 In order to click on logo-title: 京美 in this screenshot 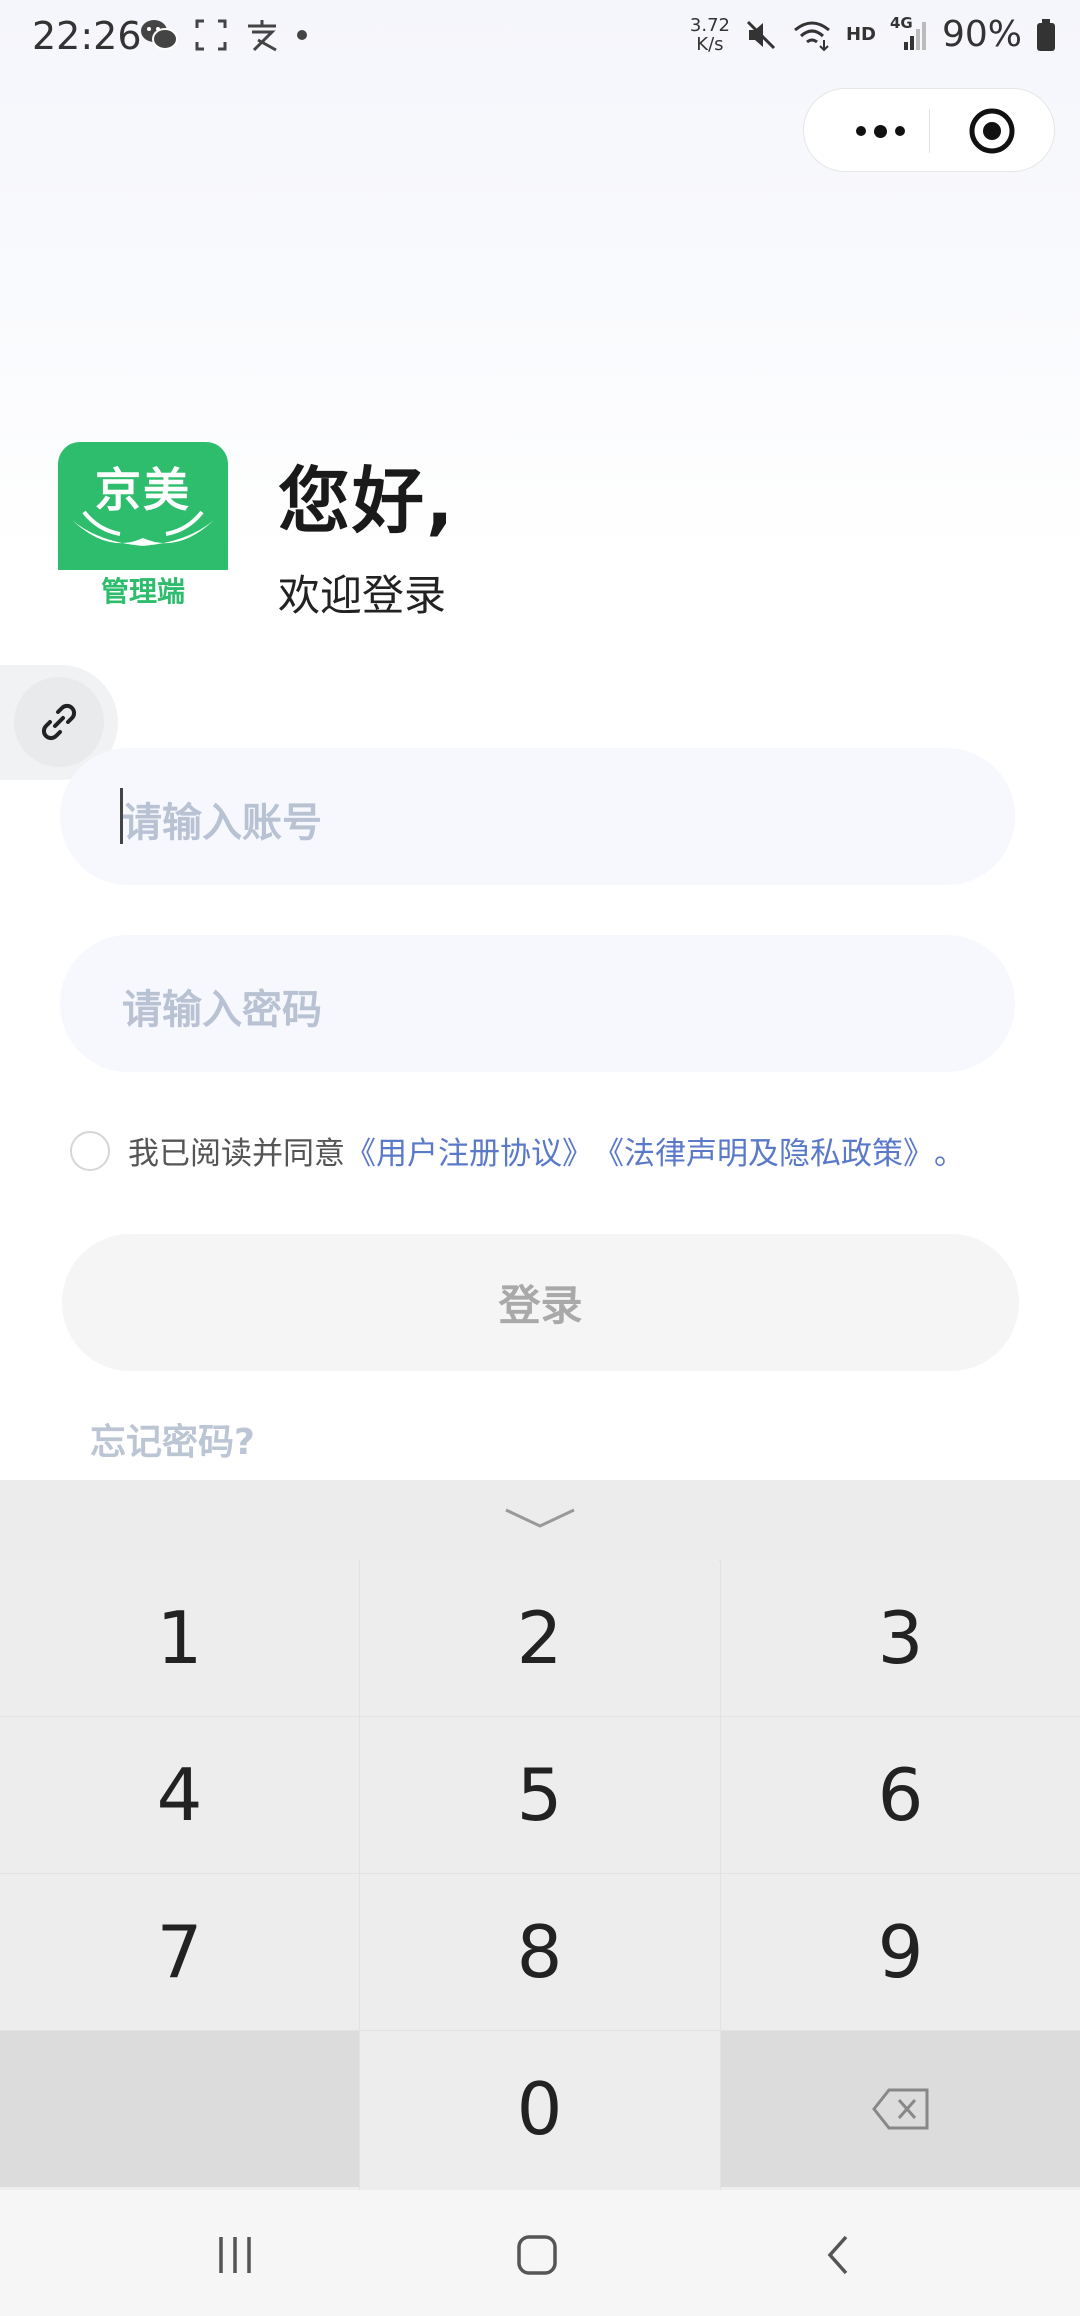, I will do `click(143, 490)`.